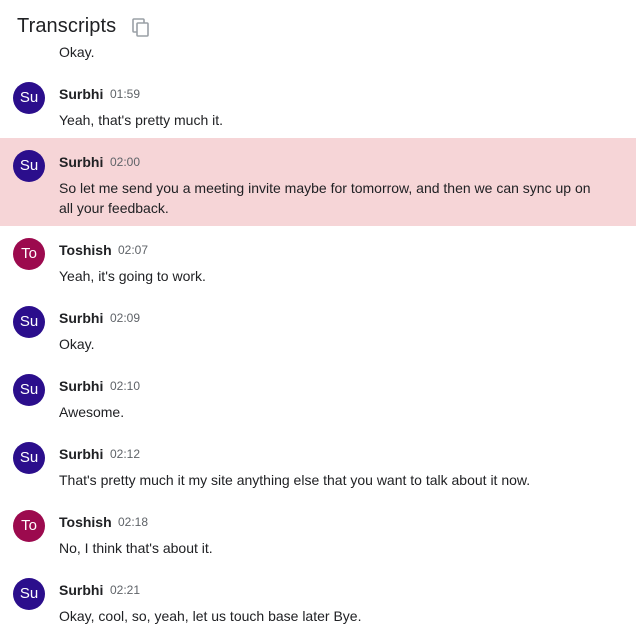 The height and width of the screenshot is (642, 636). Describe the element at coordinates (136, 548) in the screenshot. I see `transcript-text: No, I think that's about it.` at that location.